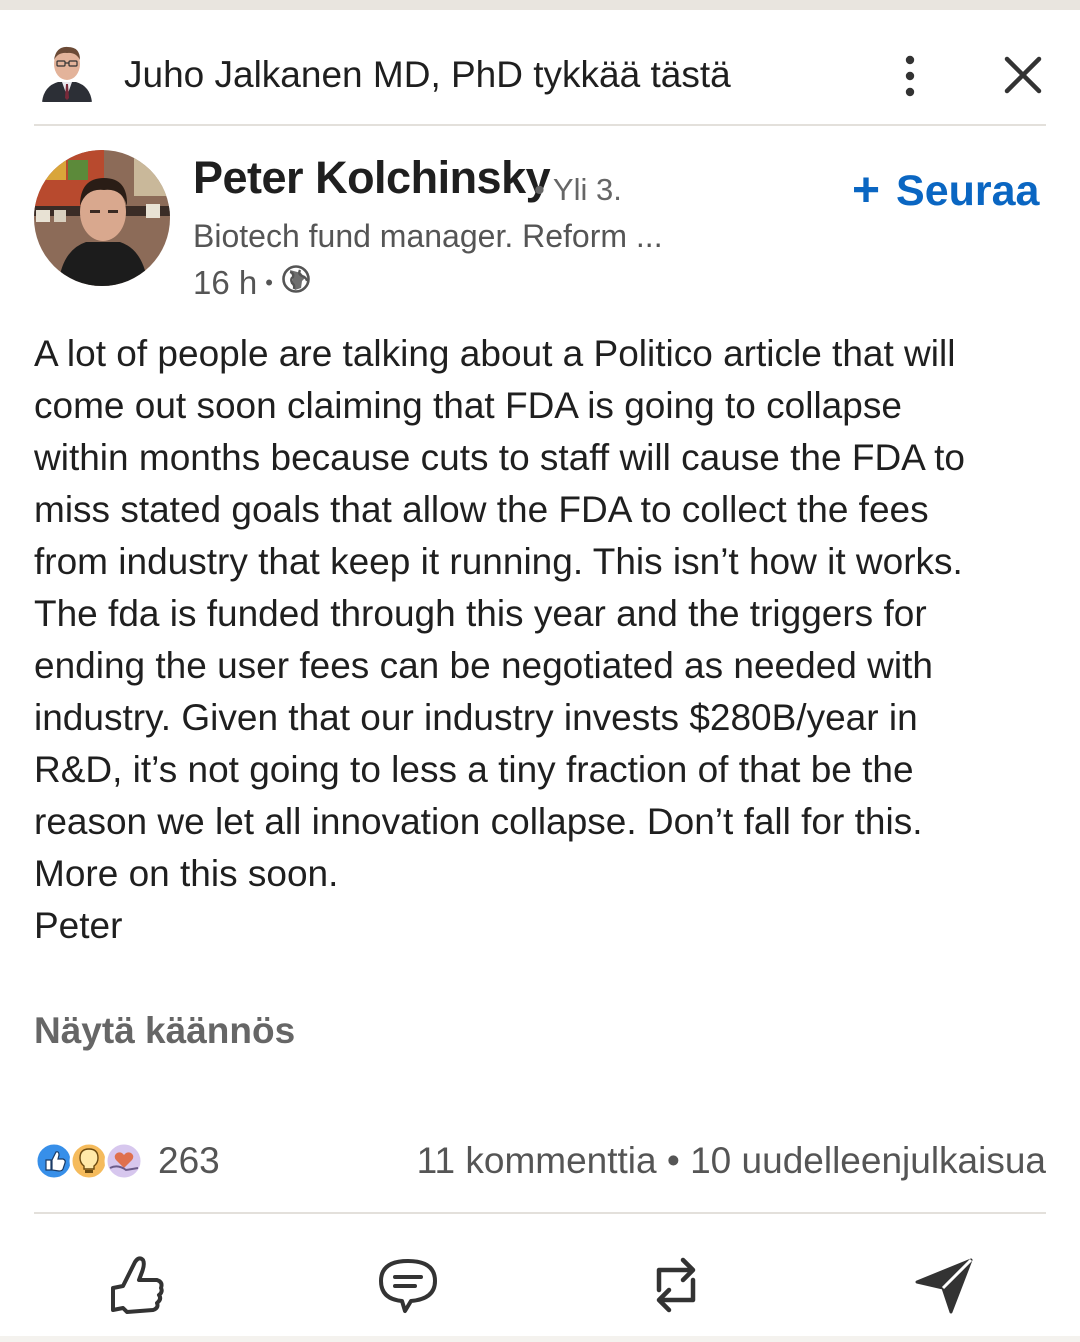  What do you see at coordinates (578, 189) in the screenshot?
I see `connection-degree: • Yli 3.` at bounding box center [578, 189].